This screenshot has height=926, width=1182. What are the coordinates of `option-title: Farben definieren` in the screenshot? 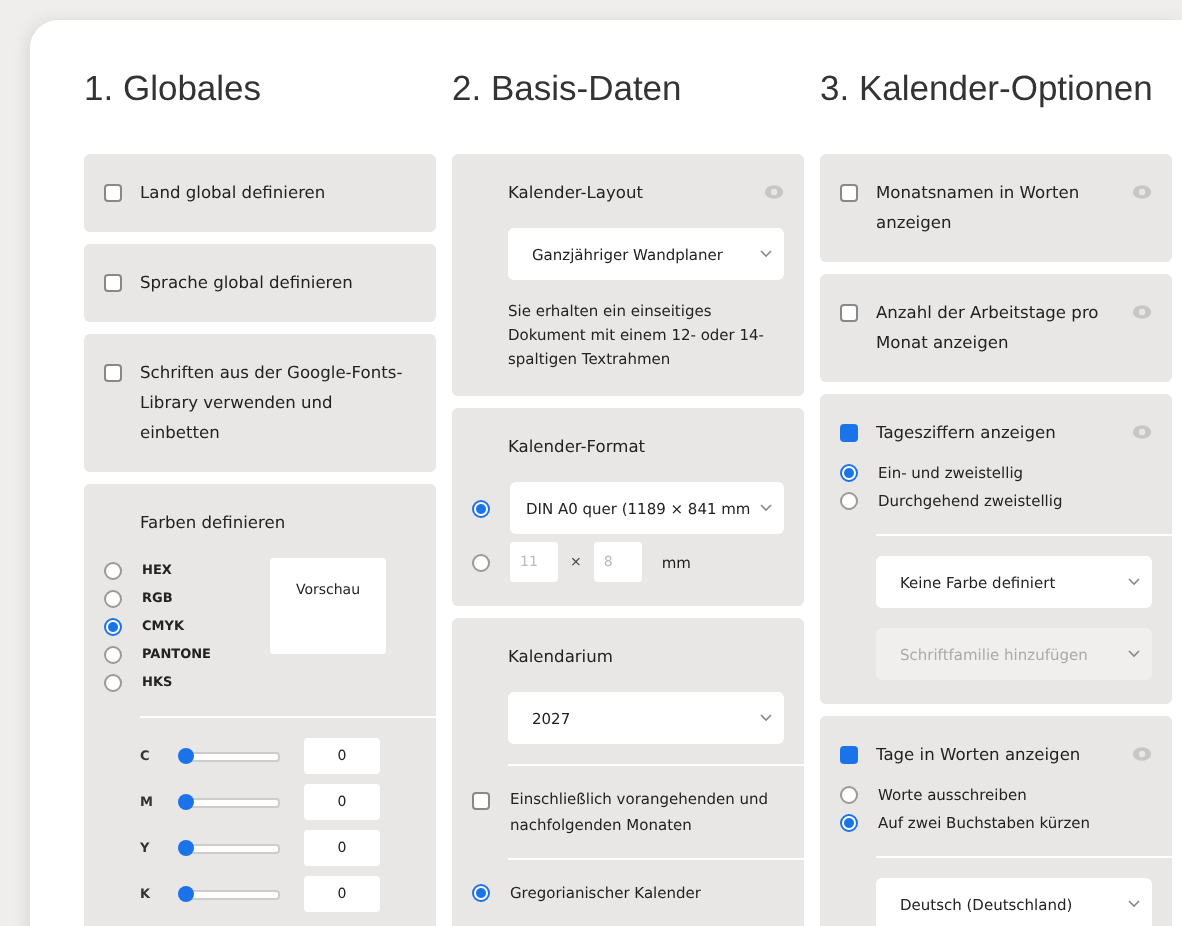 It's located at (214, 523).